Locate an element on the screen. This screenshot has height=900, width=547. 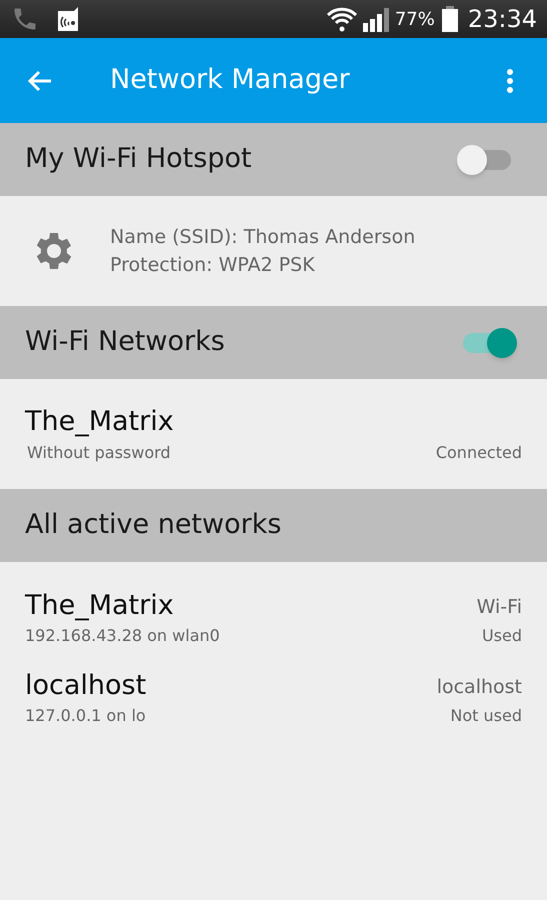
network-usage: Used is located at coordinates (502, 636).